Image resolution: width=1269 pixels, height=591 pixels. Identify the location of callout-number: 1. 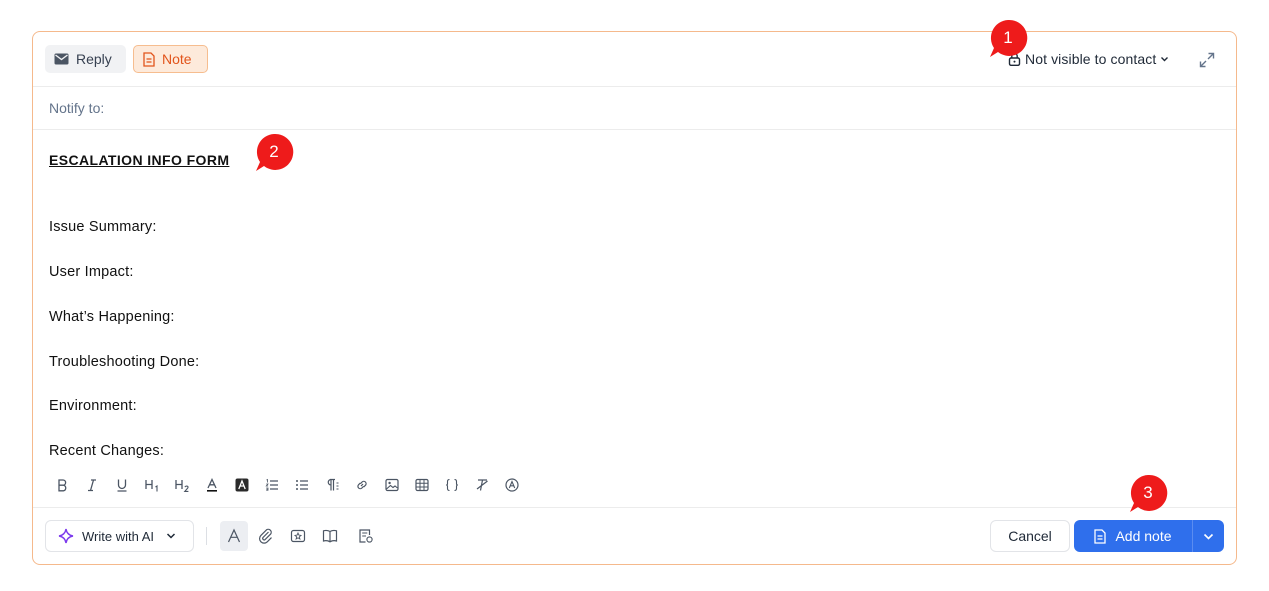
(1008, 37).